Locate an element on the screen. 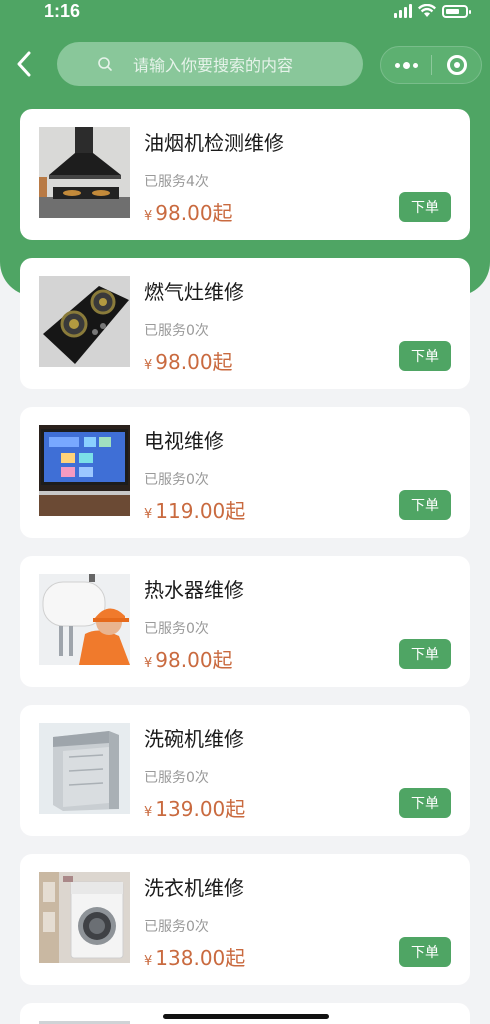  more-dots-icon is located at coordinates (397, 65).